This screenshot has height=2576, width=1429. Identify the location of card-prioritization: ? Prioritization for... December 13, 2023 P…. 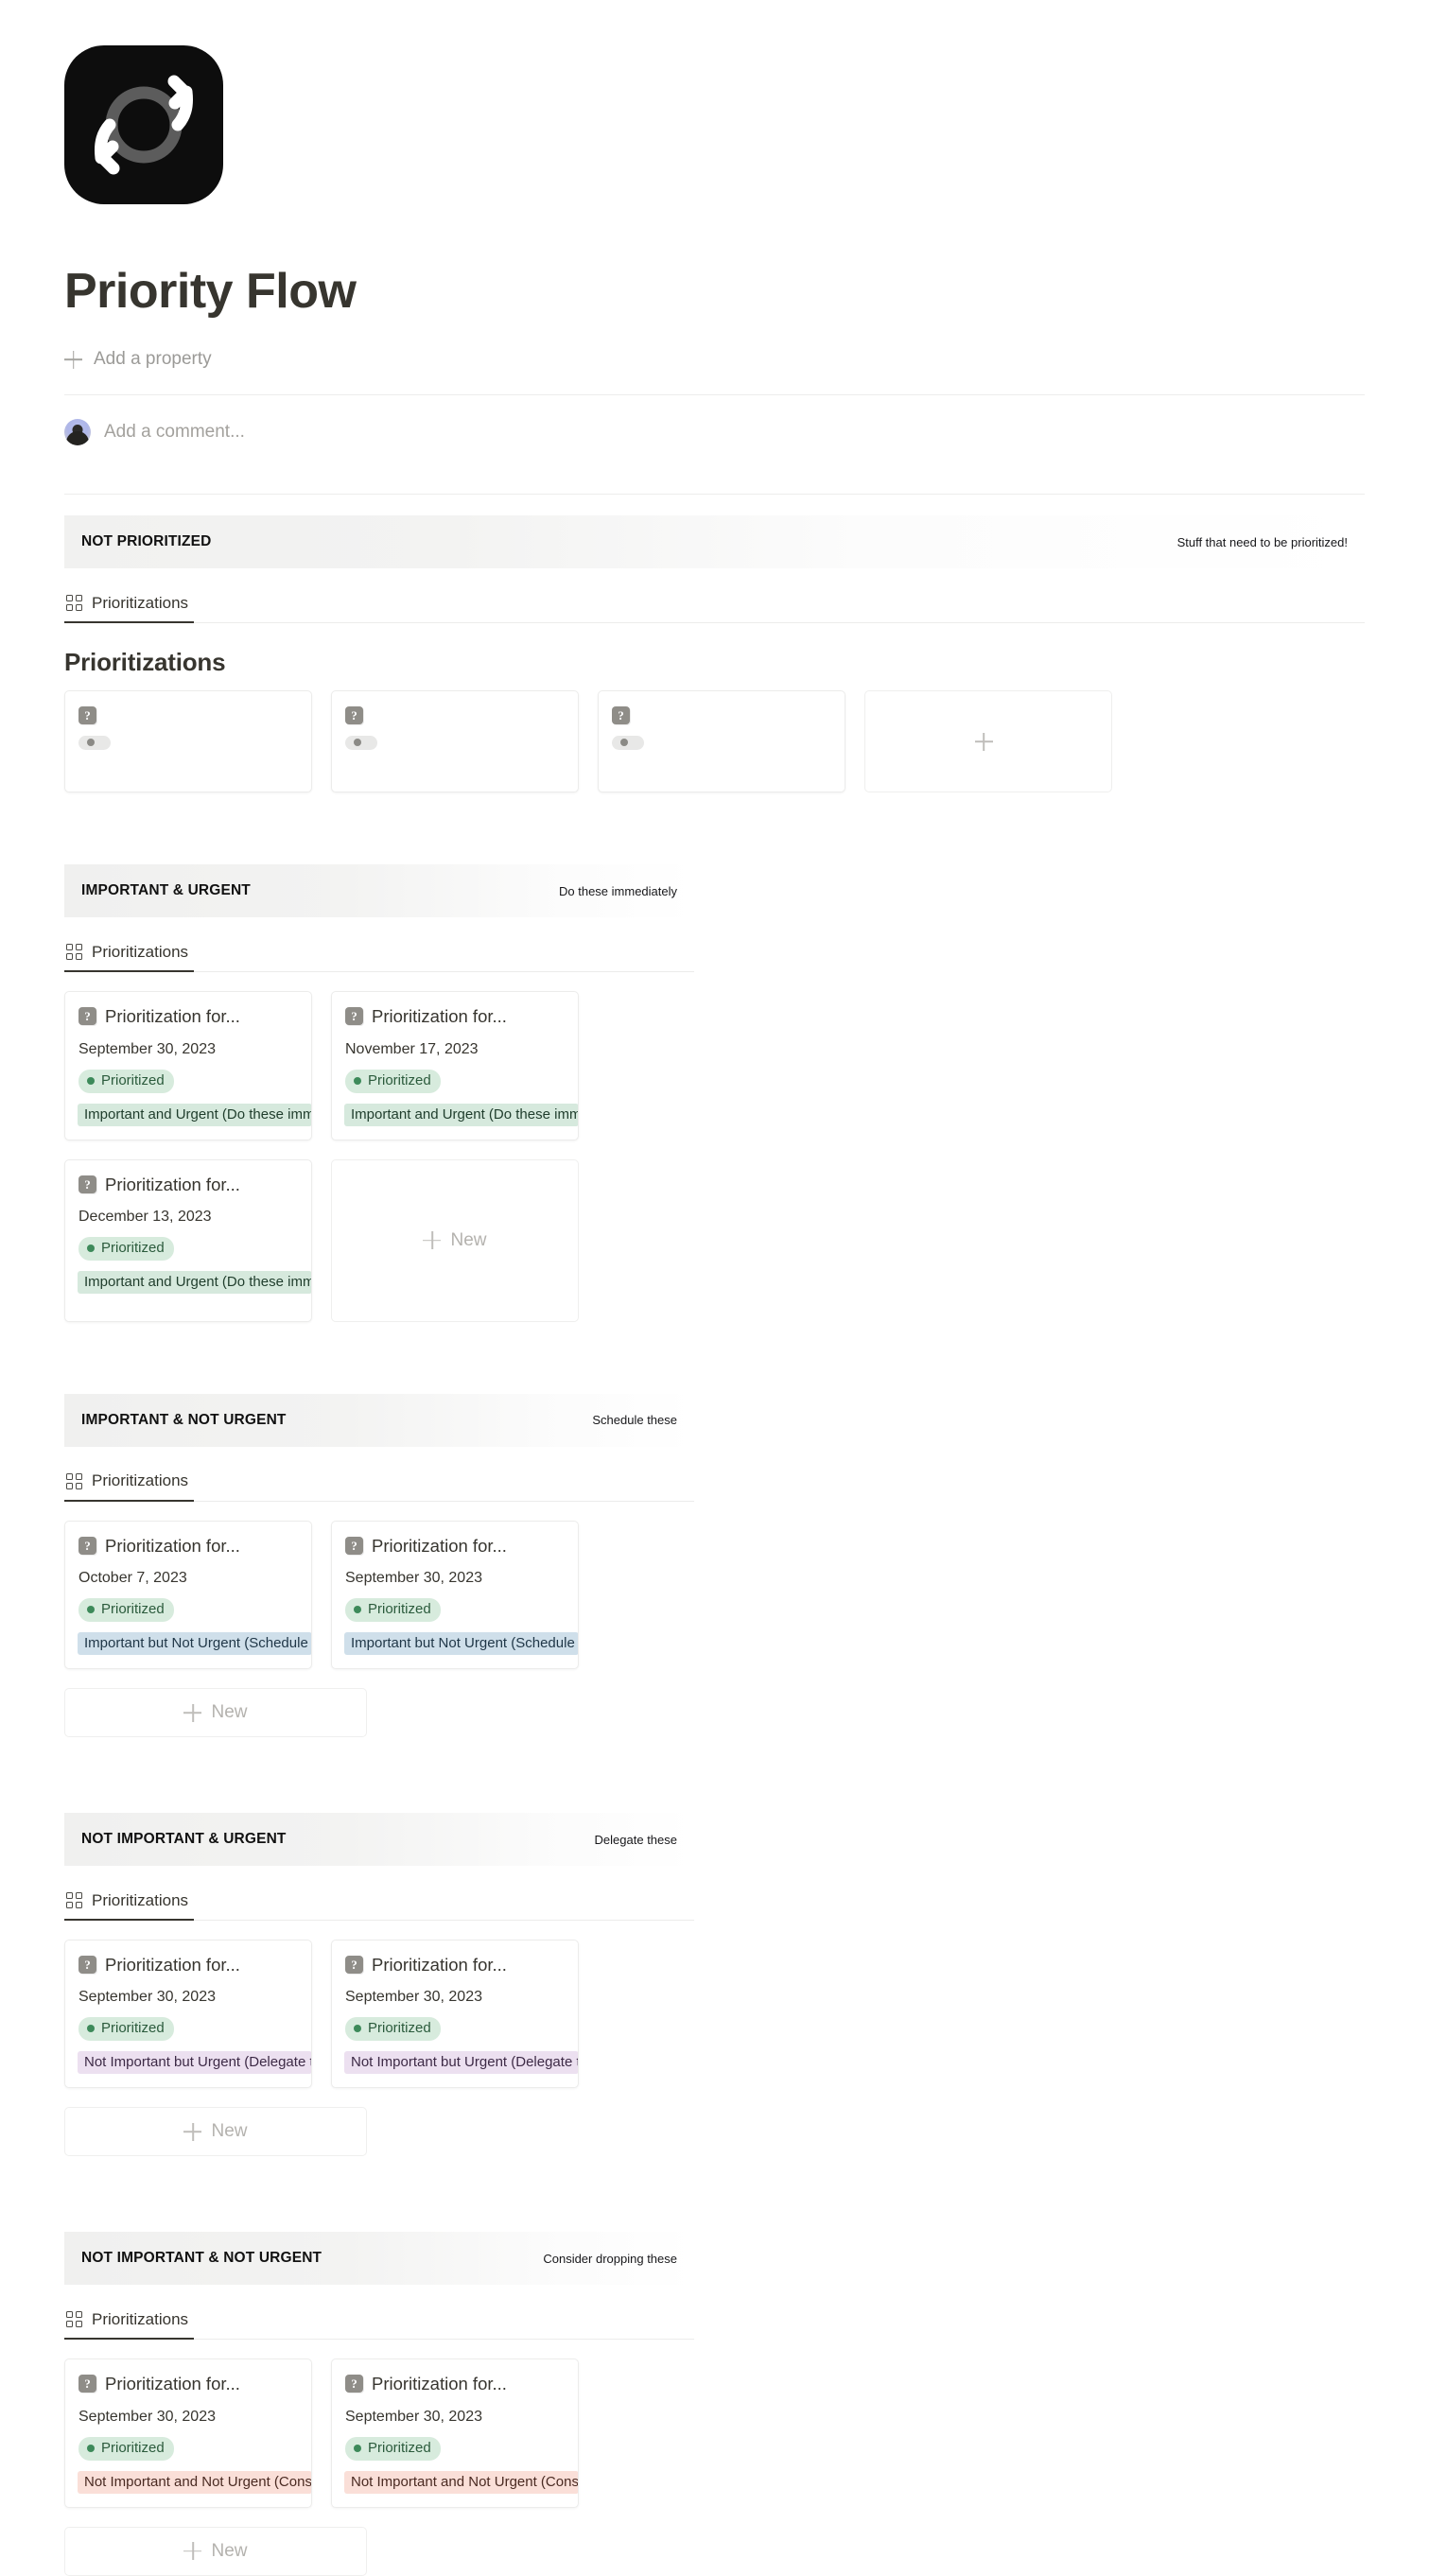
(188, 1240).